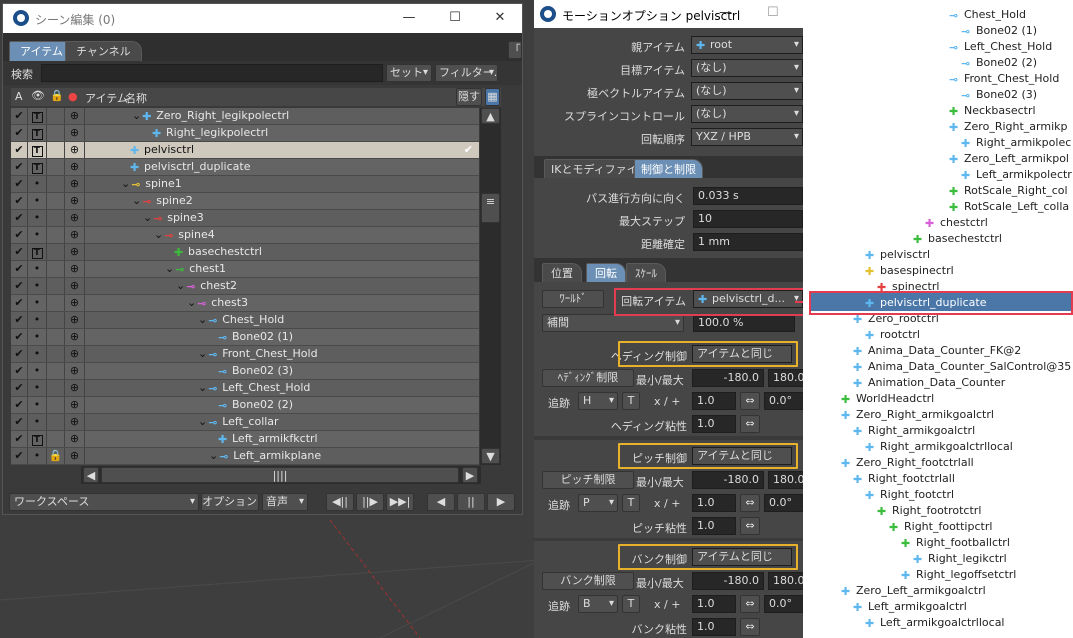 This screenshot has height=638, width=1073. What do you see at coordinates (184, 234) in the screenshot?
I see `row-name: ⌄⊸ spine4` at bounding box center [184, 234].